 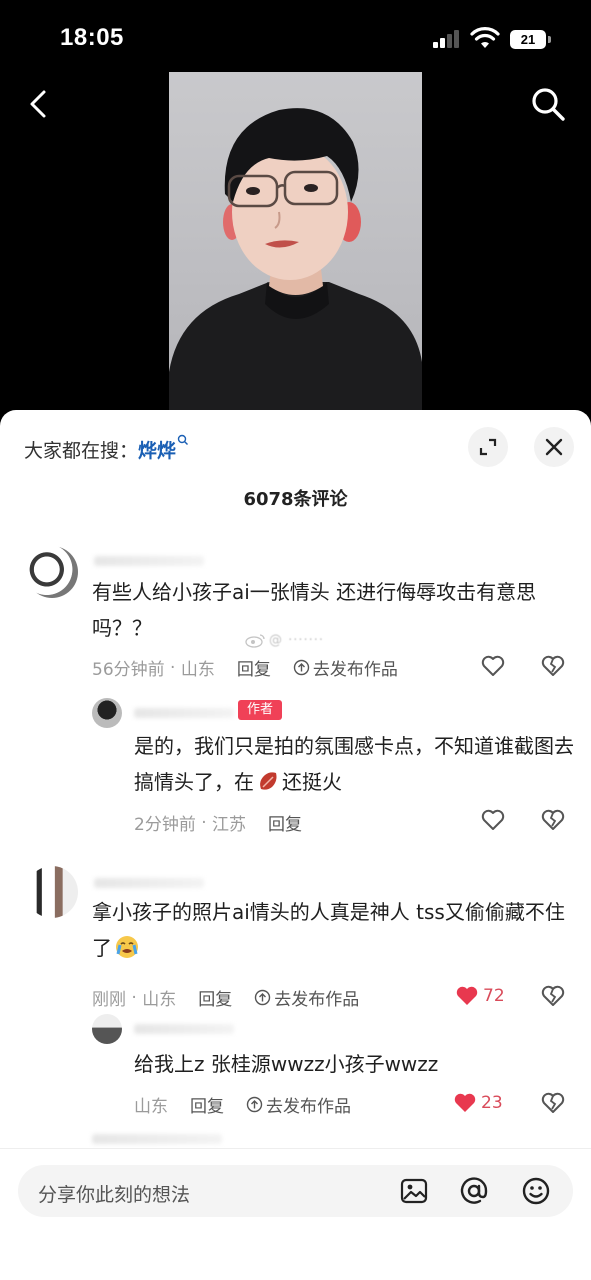 I want to click on like-count: 72, so click(x=494, y=996).